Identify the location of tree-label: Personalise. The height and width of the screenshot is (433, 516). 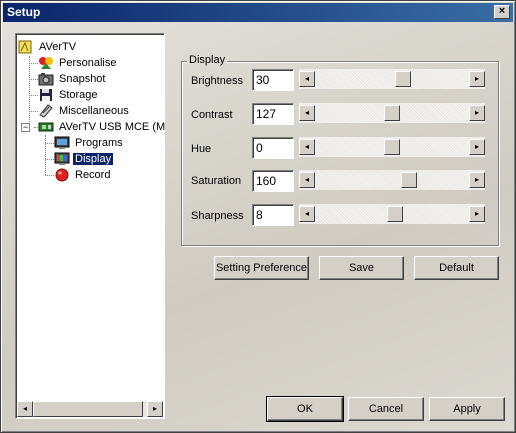
(88, 63).